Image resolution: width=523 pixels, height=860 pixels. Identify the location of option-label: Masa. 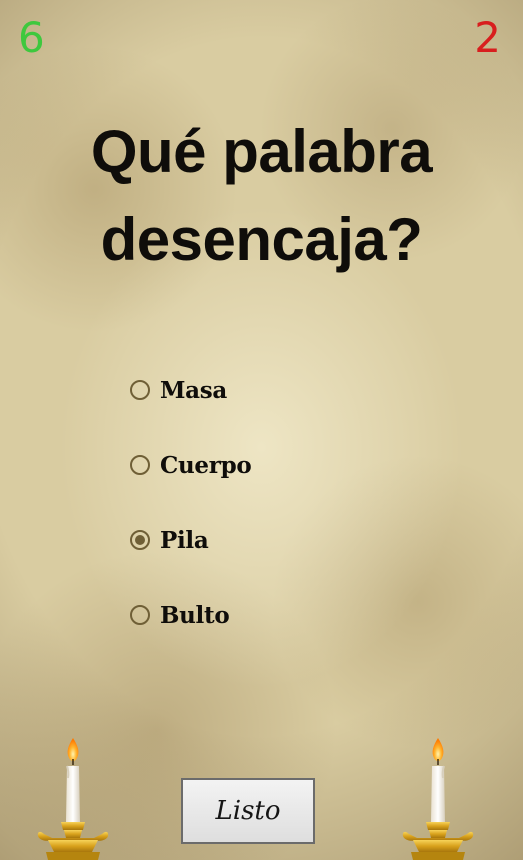
(194, 390).